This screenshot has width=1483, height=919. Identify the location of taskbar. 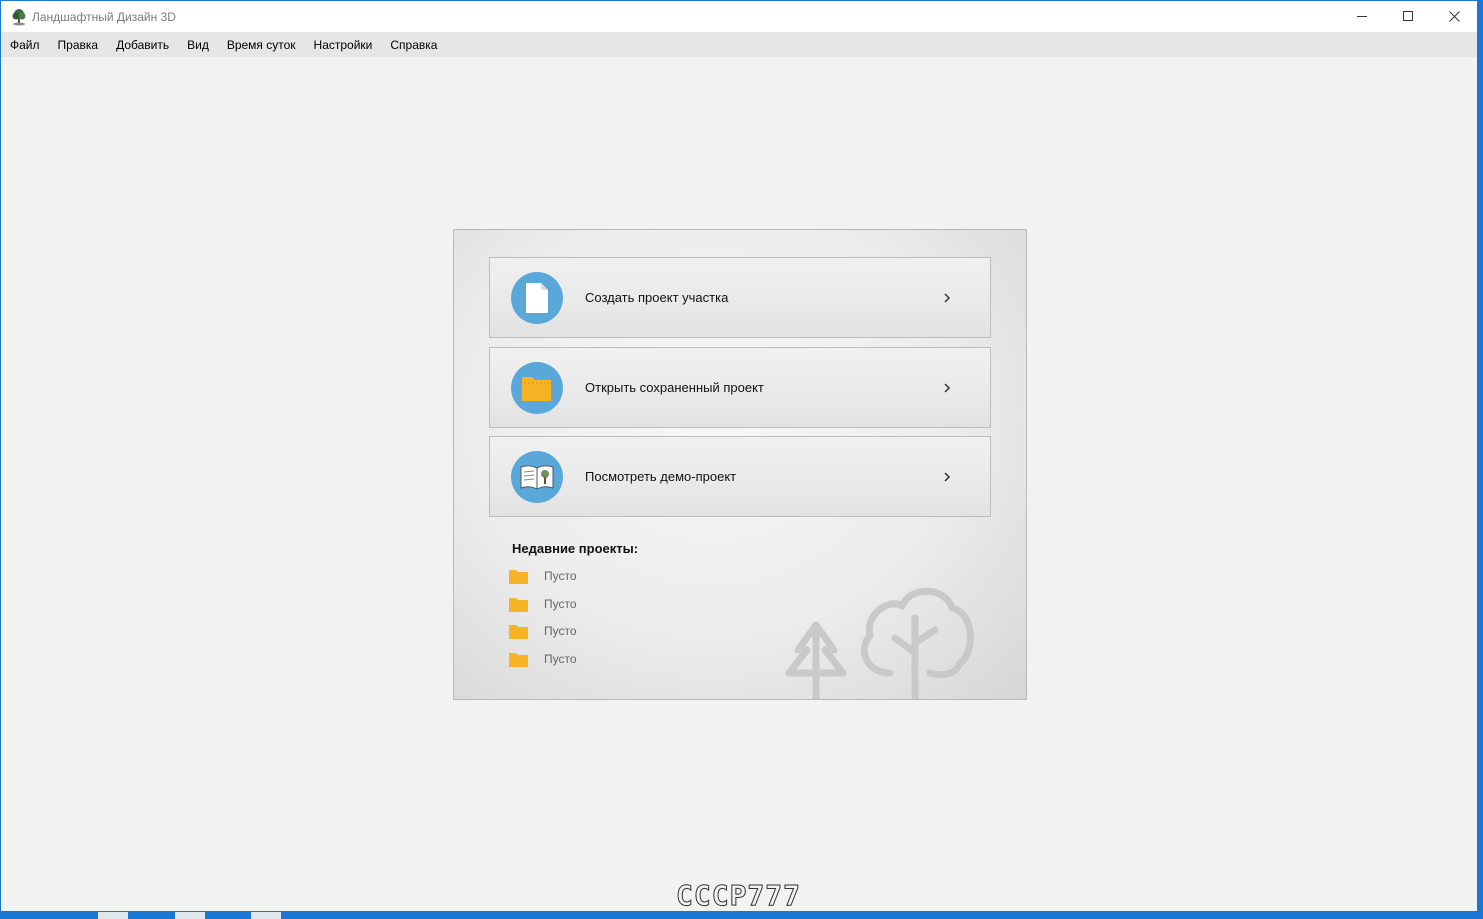
(741, 915).